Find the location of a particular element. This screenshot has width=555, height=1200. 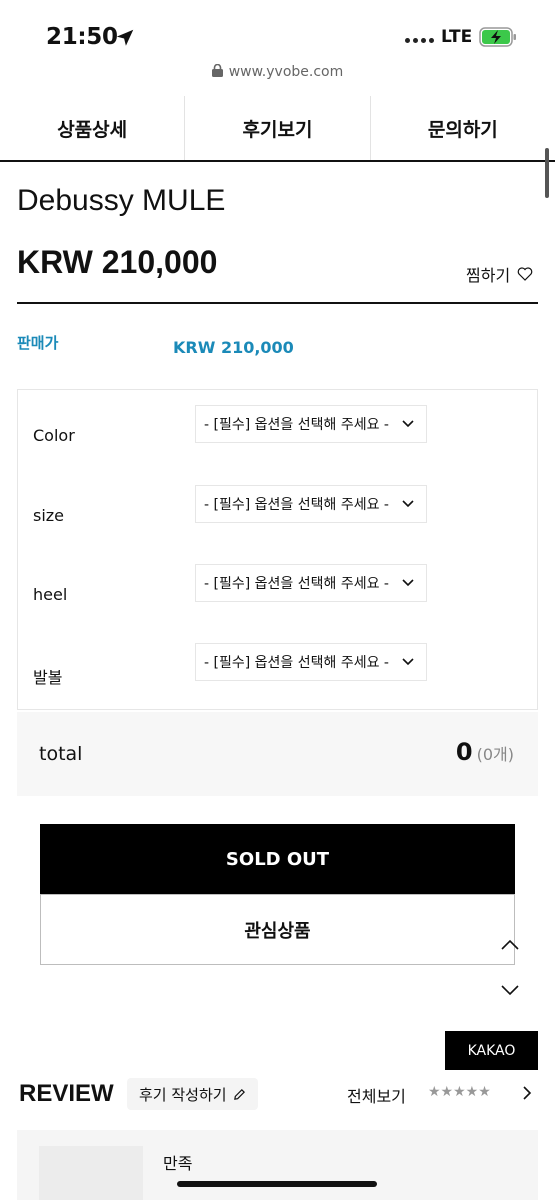

total-value: 0 (0개) is located at coordinates (485, 752).